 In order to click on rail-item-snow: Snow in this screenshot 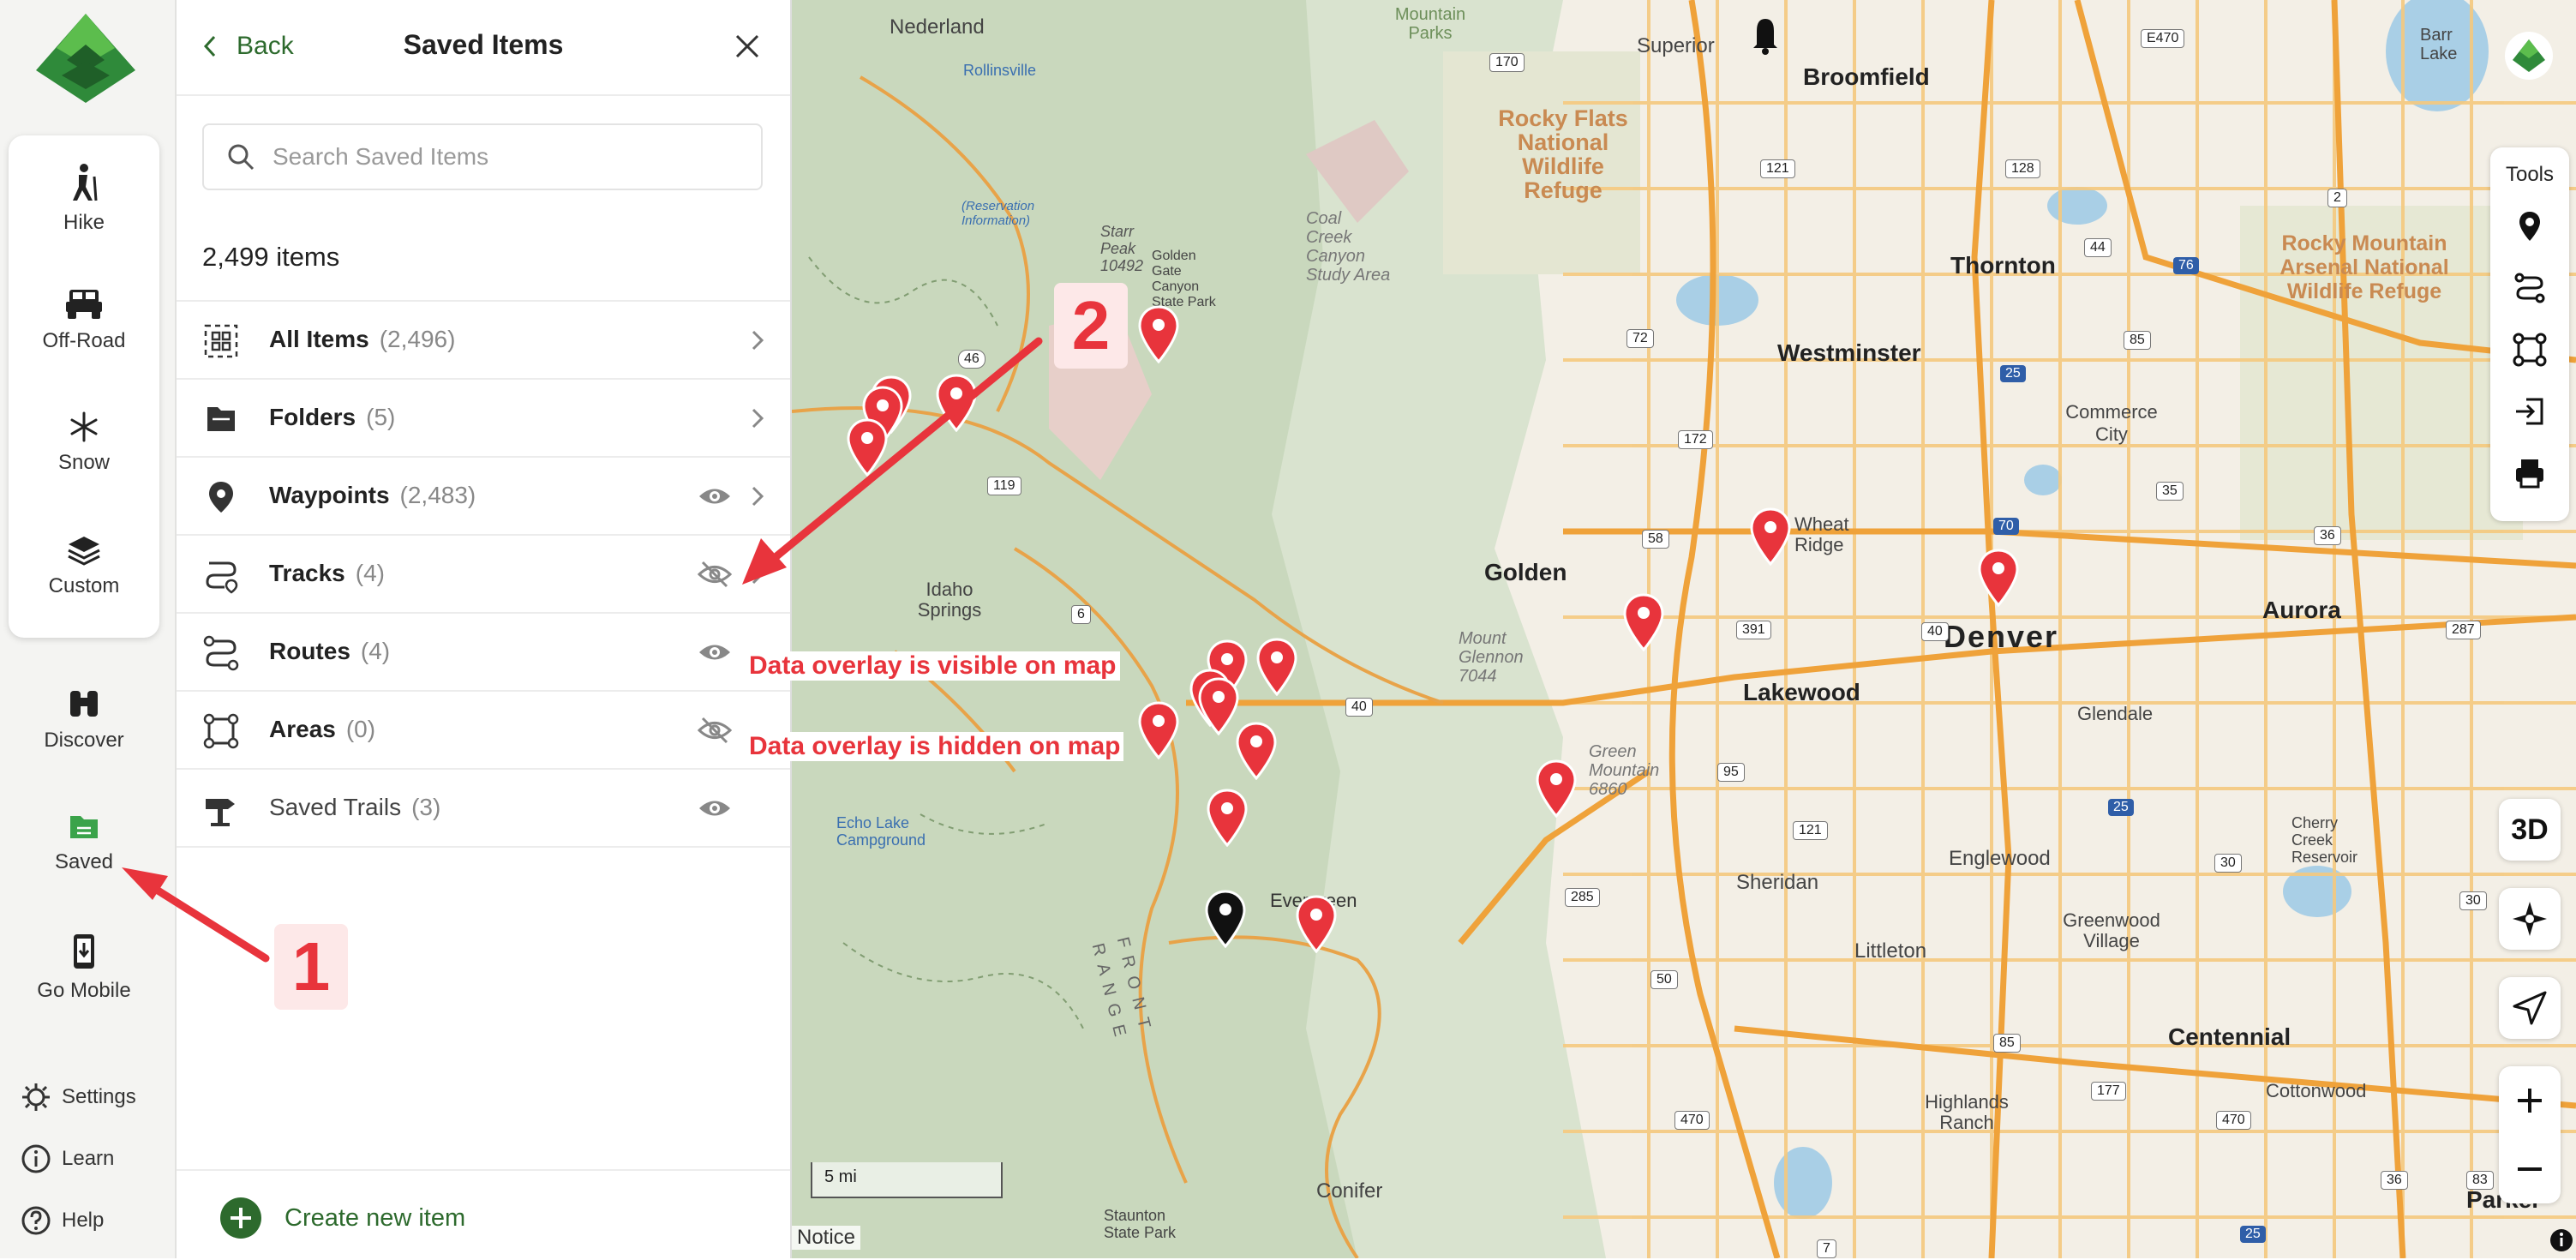, I will do `click(84, 462)`.